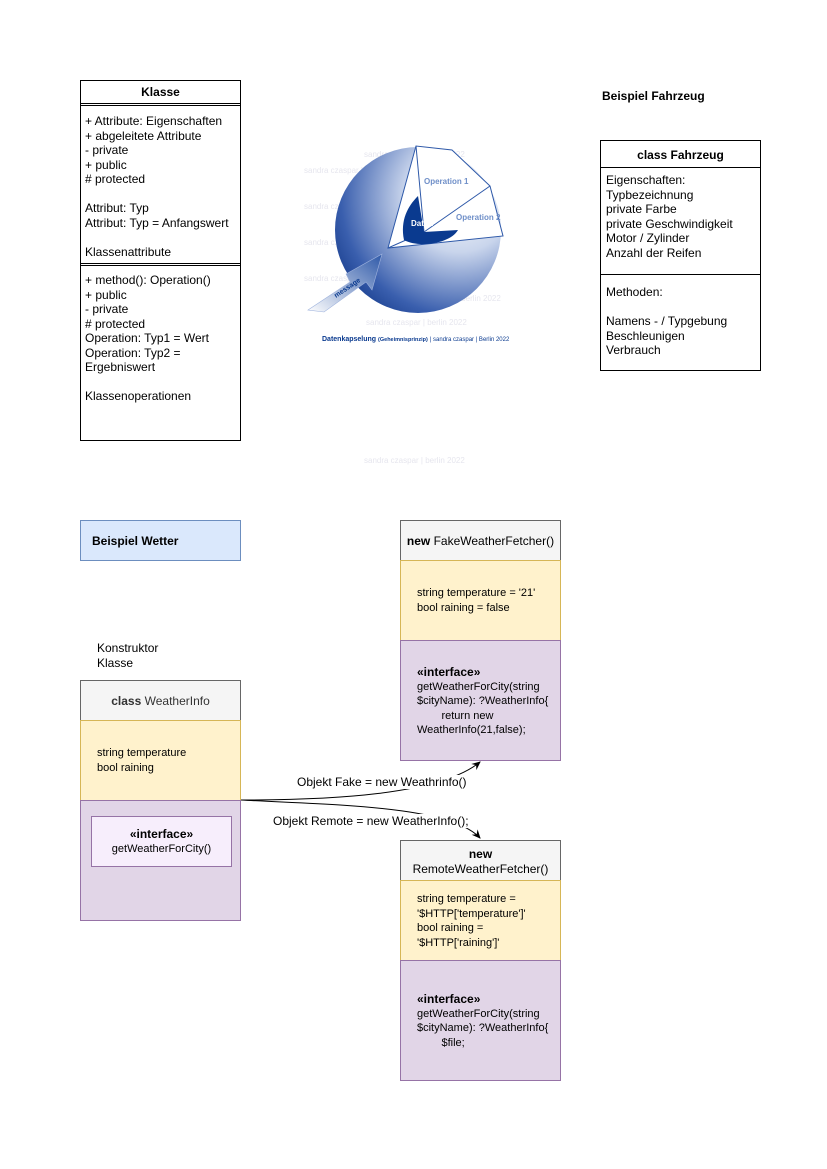 This screenshot has height=1169, width=827. What do you see at coordinates (471, 730) in the screenshot?
I see `fake-fetcher-code-line: WeatherInfo(21,false);` at bounding box center [471, 730].